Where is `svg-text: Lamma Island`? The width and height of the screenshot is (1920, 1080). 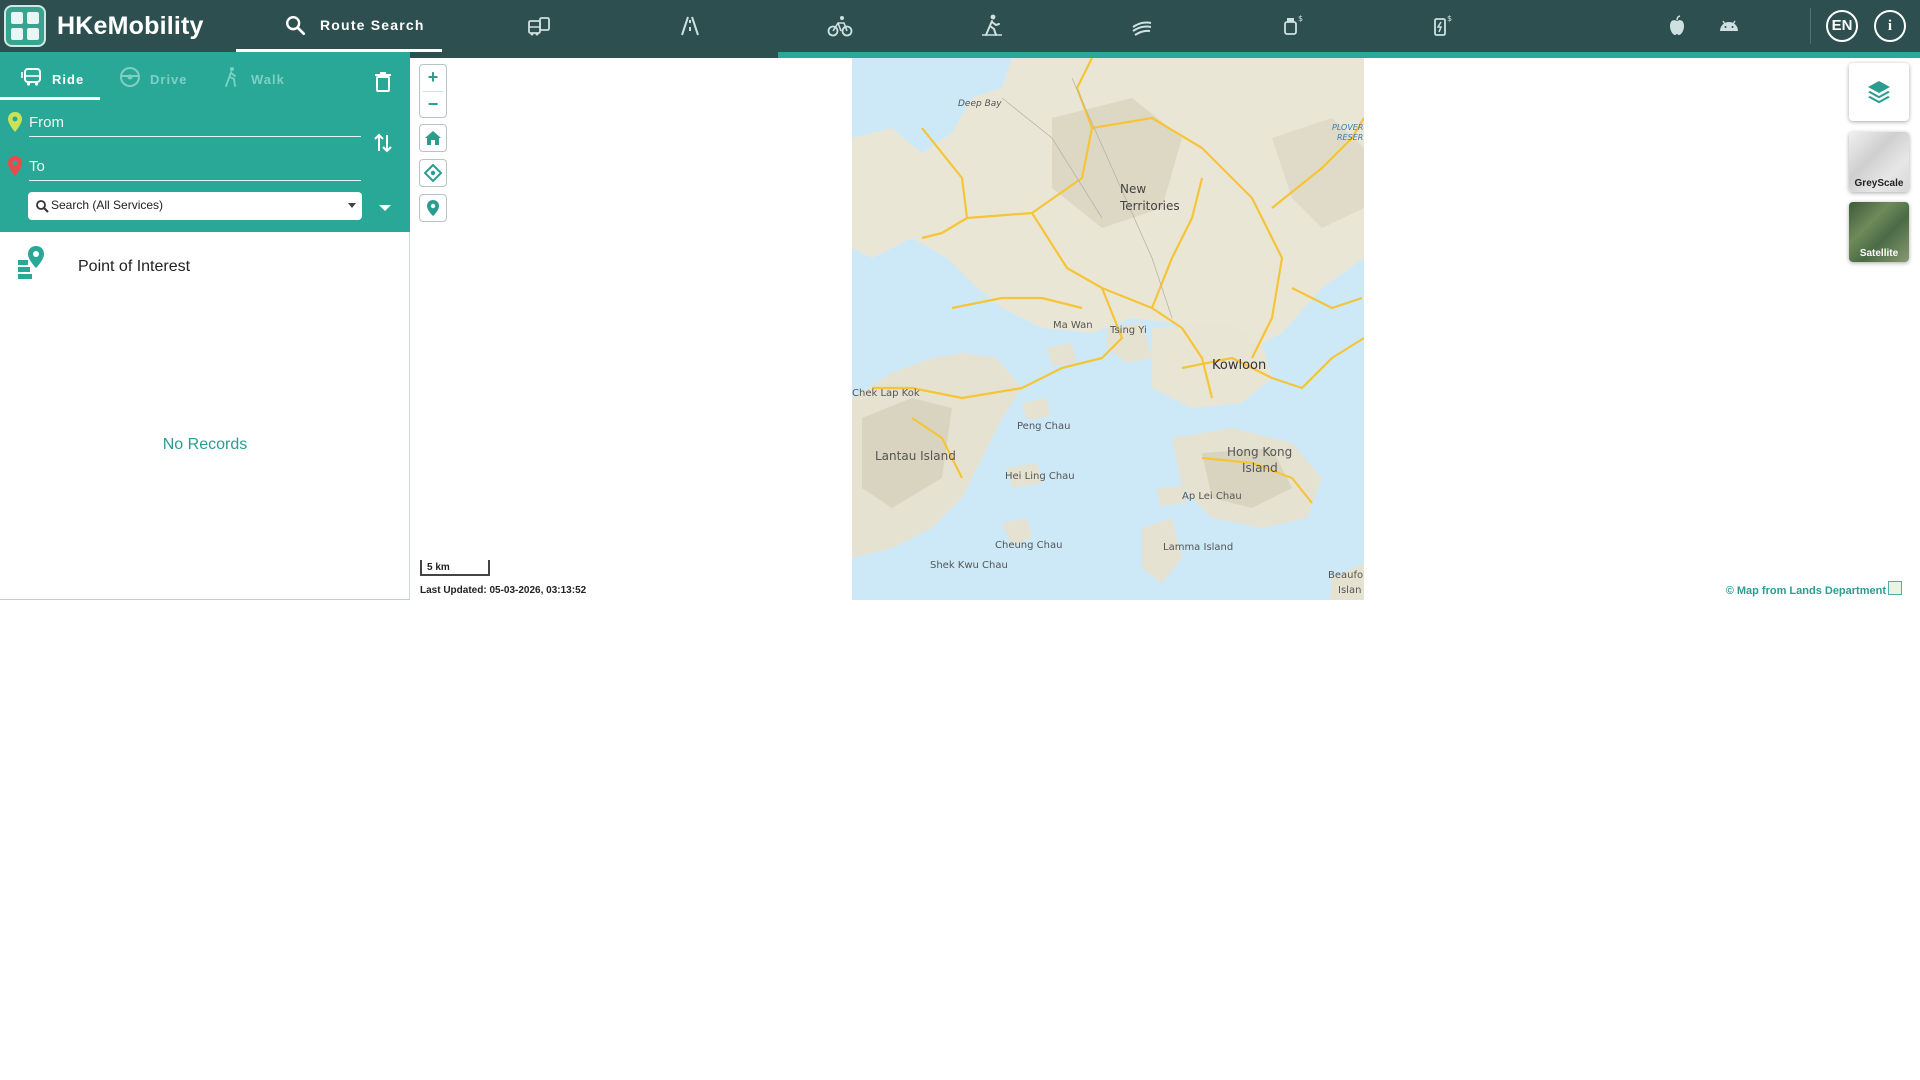 svg-text: Lamma Island is located at coordinates (1198, 547).